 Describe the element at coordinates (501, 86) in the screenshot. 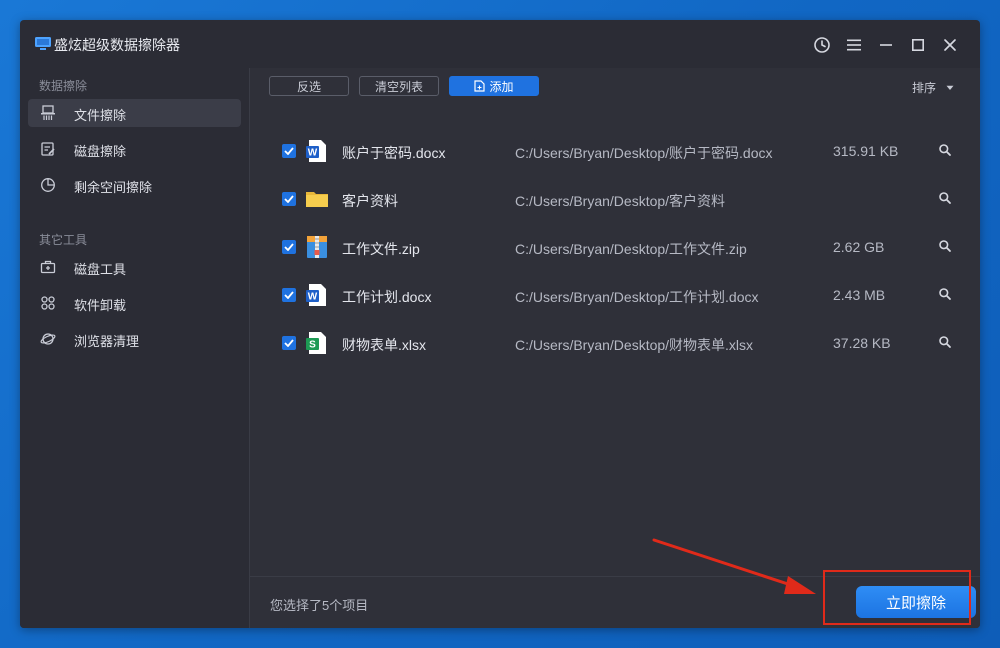

I see `add-label: 添加` at that location.